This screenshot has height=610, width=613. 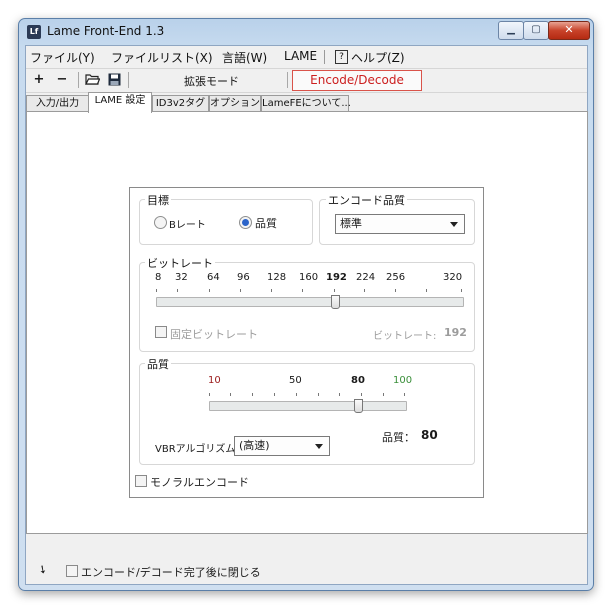 I want to click on close-button: ✕, so click(x=569, y=30).